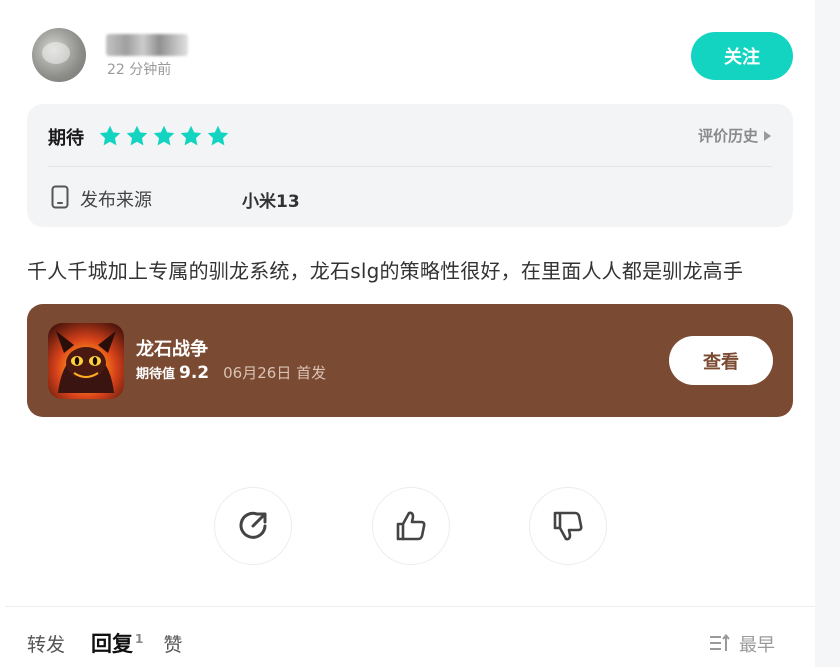 This screenshot has width=840, height=667. I want to click on tab-like: 赞, so click(172, 643).